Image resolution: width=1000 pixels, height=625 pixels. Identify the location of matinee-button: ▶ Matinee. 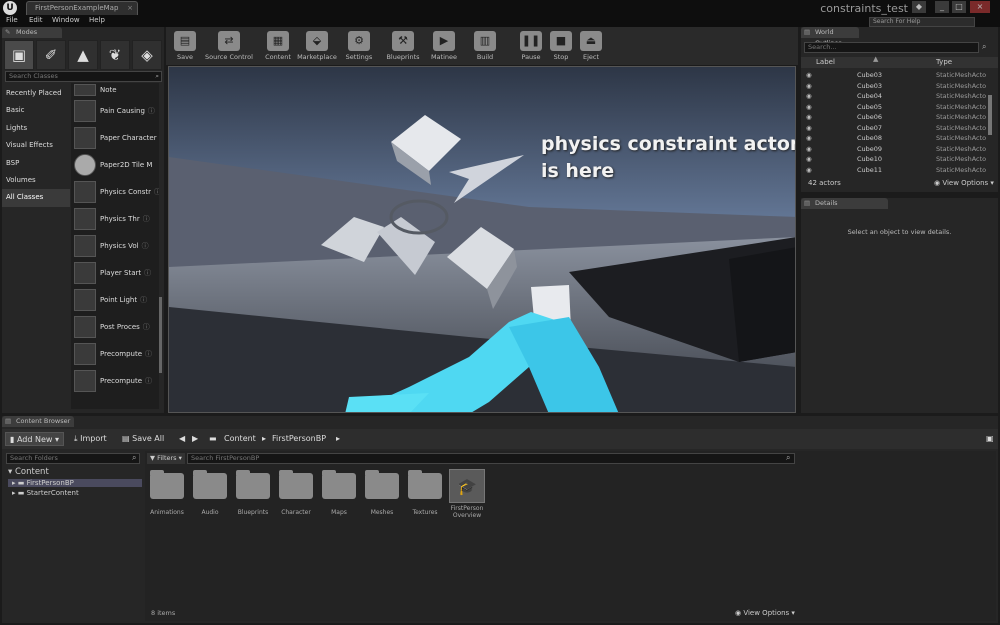
(444, 46).